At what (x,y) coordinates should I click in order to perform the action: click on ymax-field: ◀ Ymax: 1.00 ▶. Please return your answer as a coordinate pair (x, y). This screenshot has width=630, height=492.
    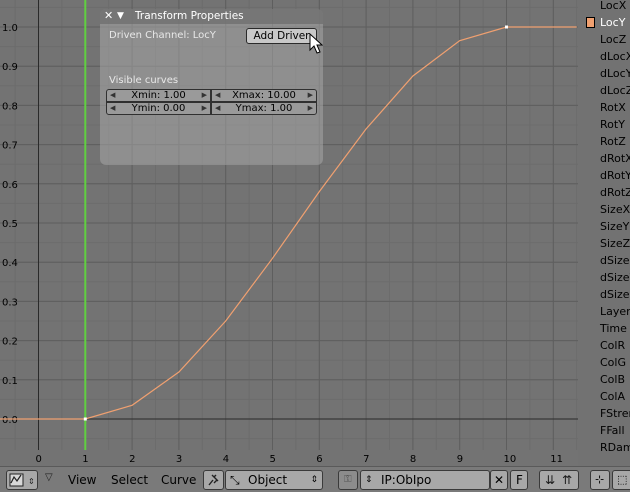
    Looking at the image, I should click on (264, 108).